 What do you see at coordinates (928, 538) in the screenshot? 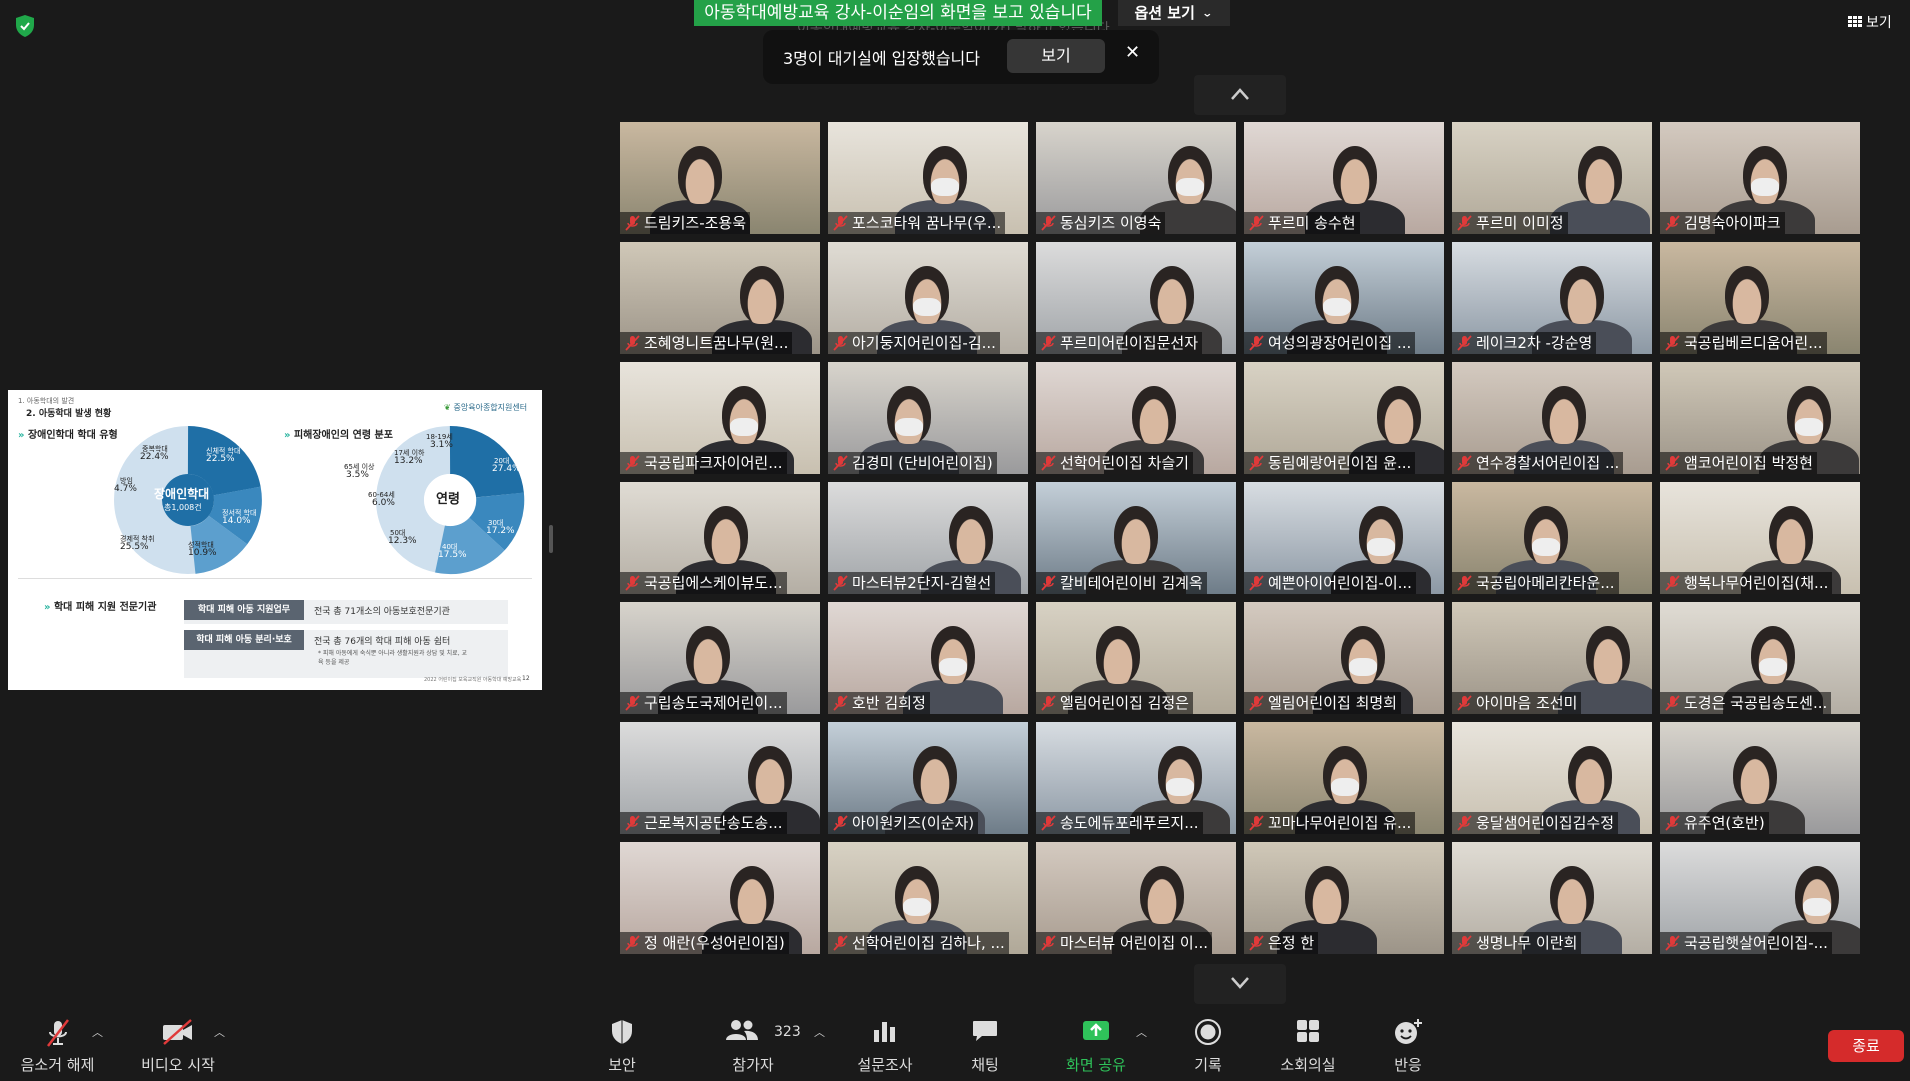
I see `participant-video-tile: 마스터뷰2단지-김혈선` at bounding box center [928, 538].